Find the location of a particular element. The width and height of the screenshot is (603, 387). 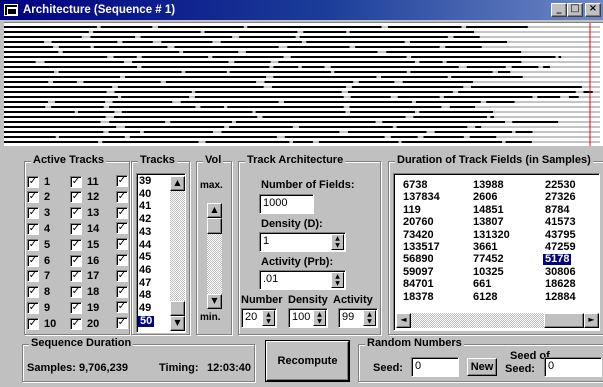

tracks-list-item: 46 is located at coordinates (145, 270).